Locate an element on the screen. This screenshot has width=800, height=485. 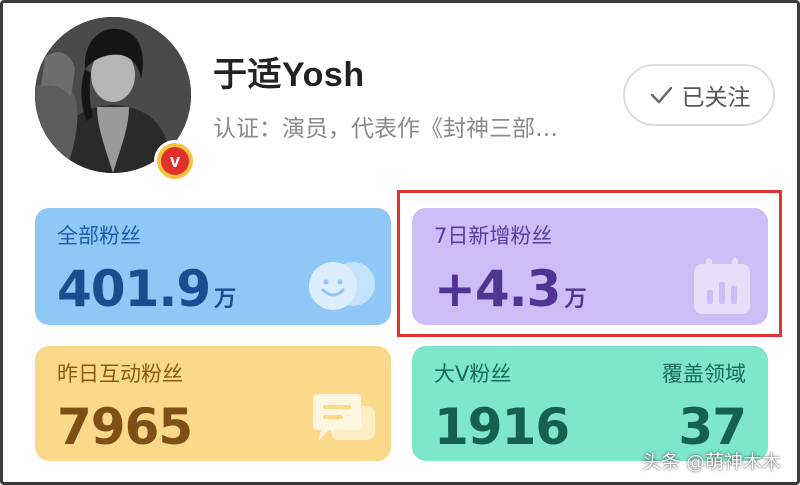
bigv-fans-label: 大V粉丝 is located at coordinates (473, 374).